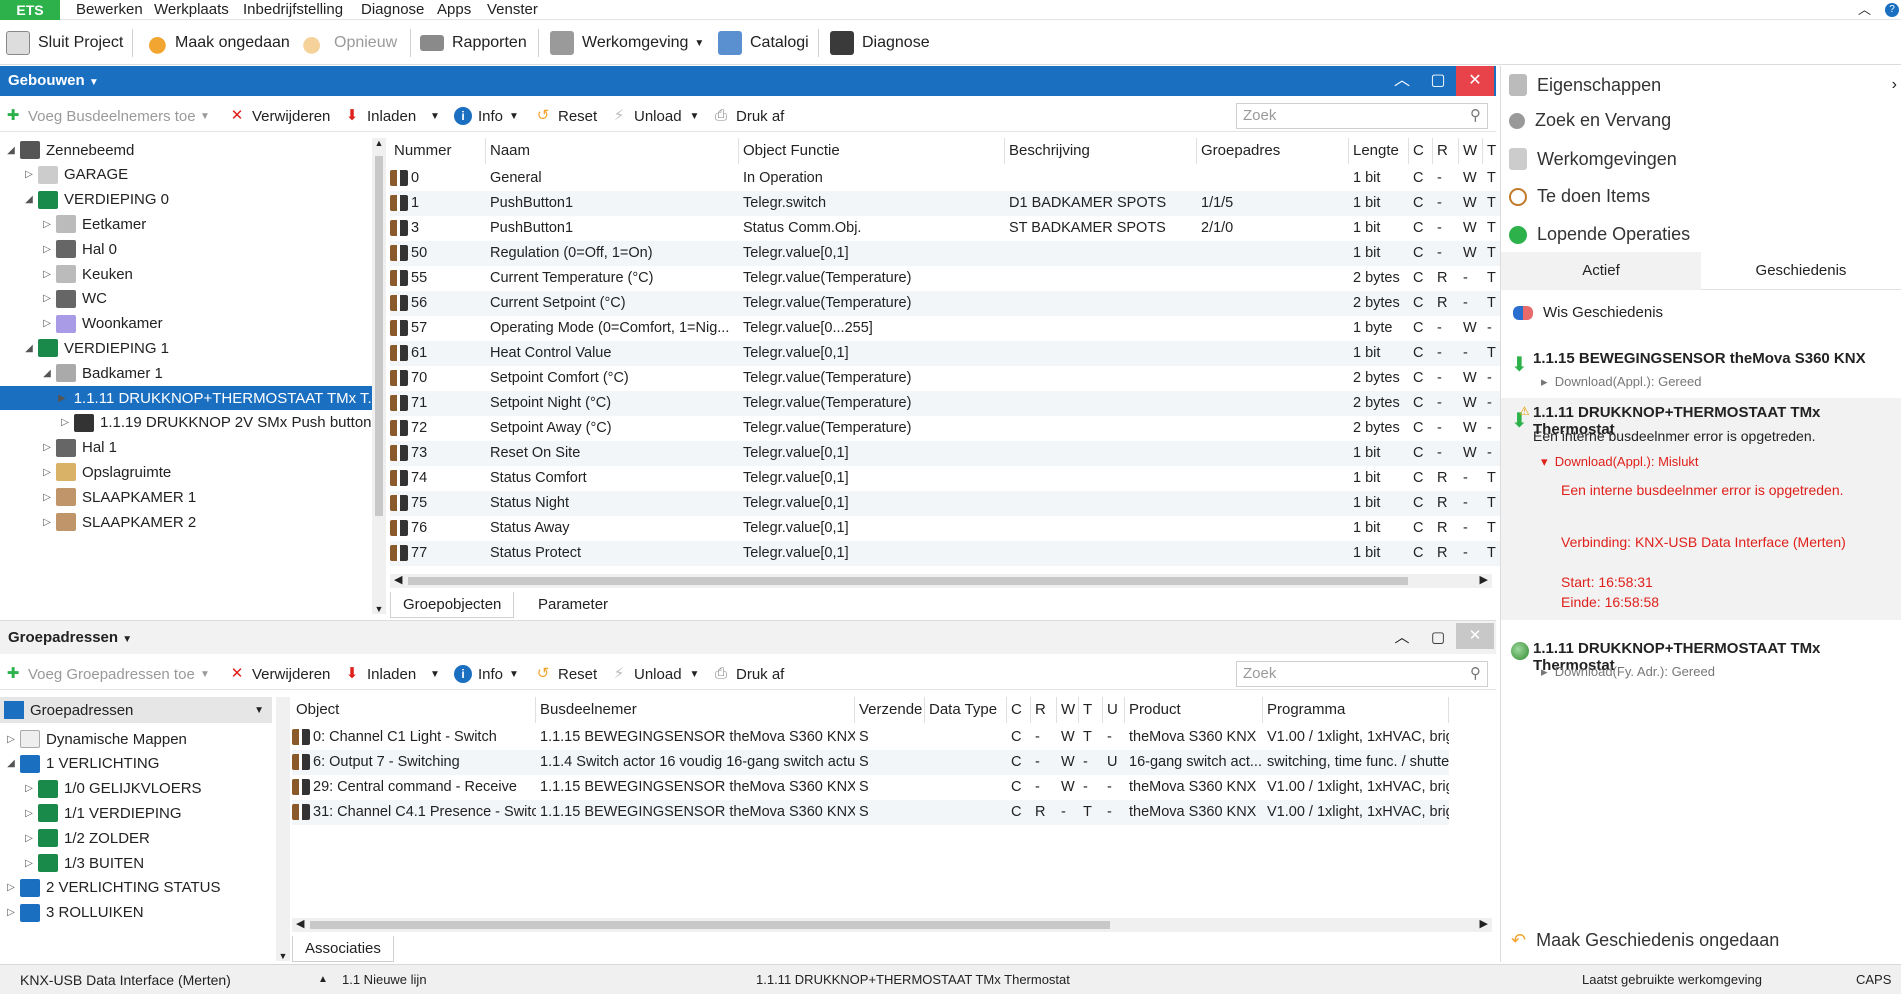  Describe the element at coordinates (512, 10) in the screenshot. I see `menu-venster: Venster` at that location.